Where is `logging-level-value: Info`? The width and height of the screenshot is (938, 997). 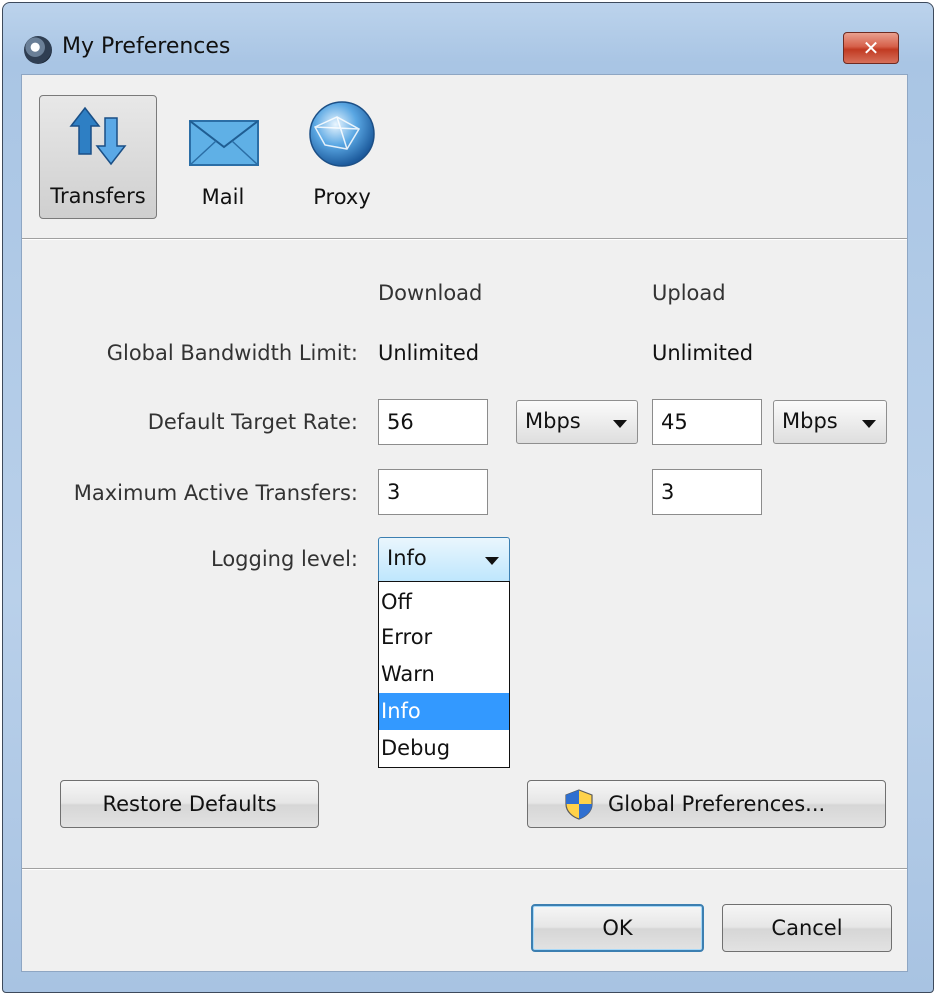
logging-level-value: Info is located at coordinates (407, 558).